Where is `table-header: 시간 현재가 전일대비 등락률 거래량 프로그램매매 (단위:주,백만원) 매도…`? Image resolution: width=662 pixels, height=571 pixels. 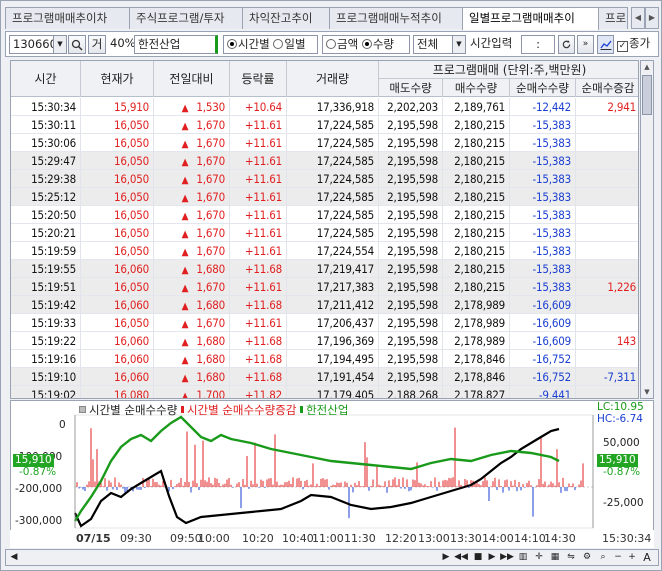 table-header: 시간 현재가 전일대비 등락률 거래량 프로그램매매 (단위:주,백만원) 매도… is located at coordinates (324, 79).